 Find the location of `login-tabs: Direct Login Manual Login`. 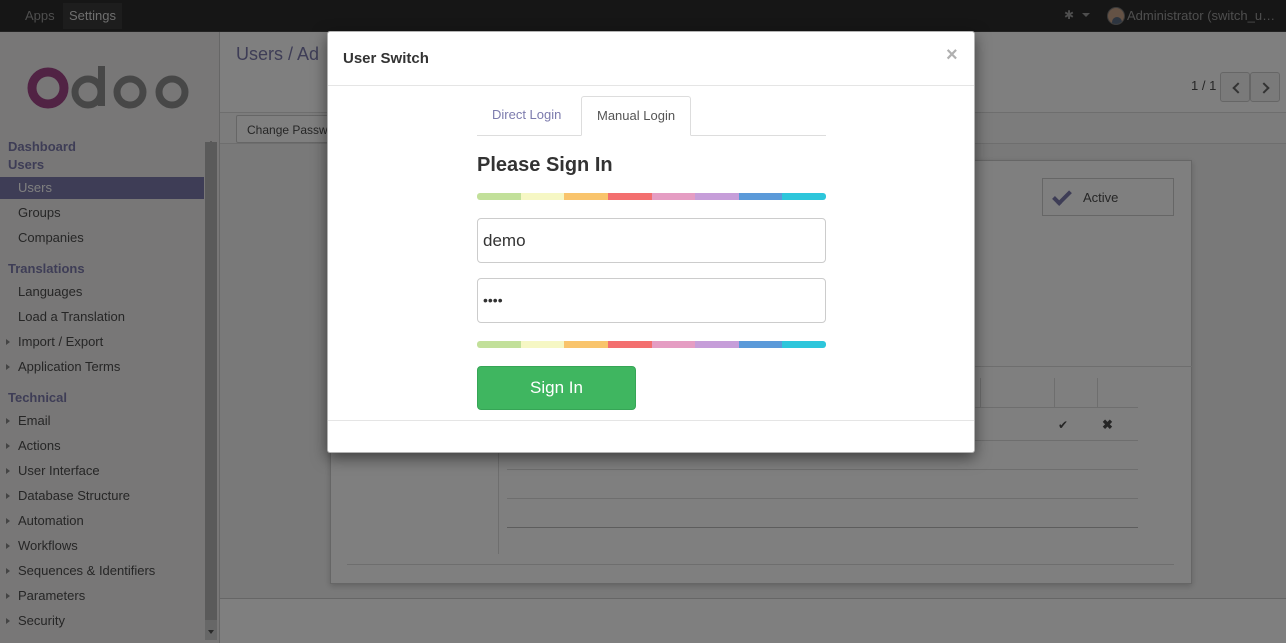

login-tabs: Direct Login Manual Login is located at coordinates (651, 116).